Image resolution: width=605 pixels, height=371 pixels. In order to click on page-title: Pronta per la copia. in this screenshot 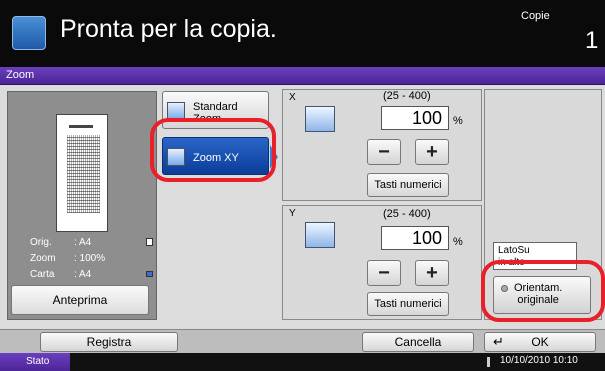, I will do `click(168, 29)`.